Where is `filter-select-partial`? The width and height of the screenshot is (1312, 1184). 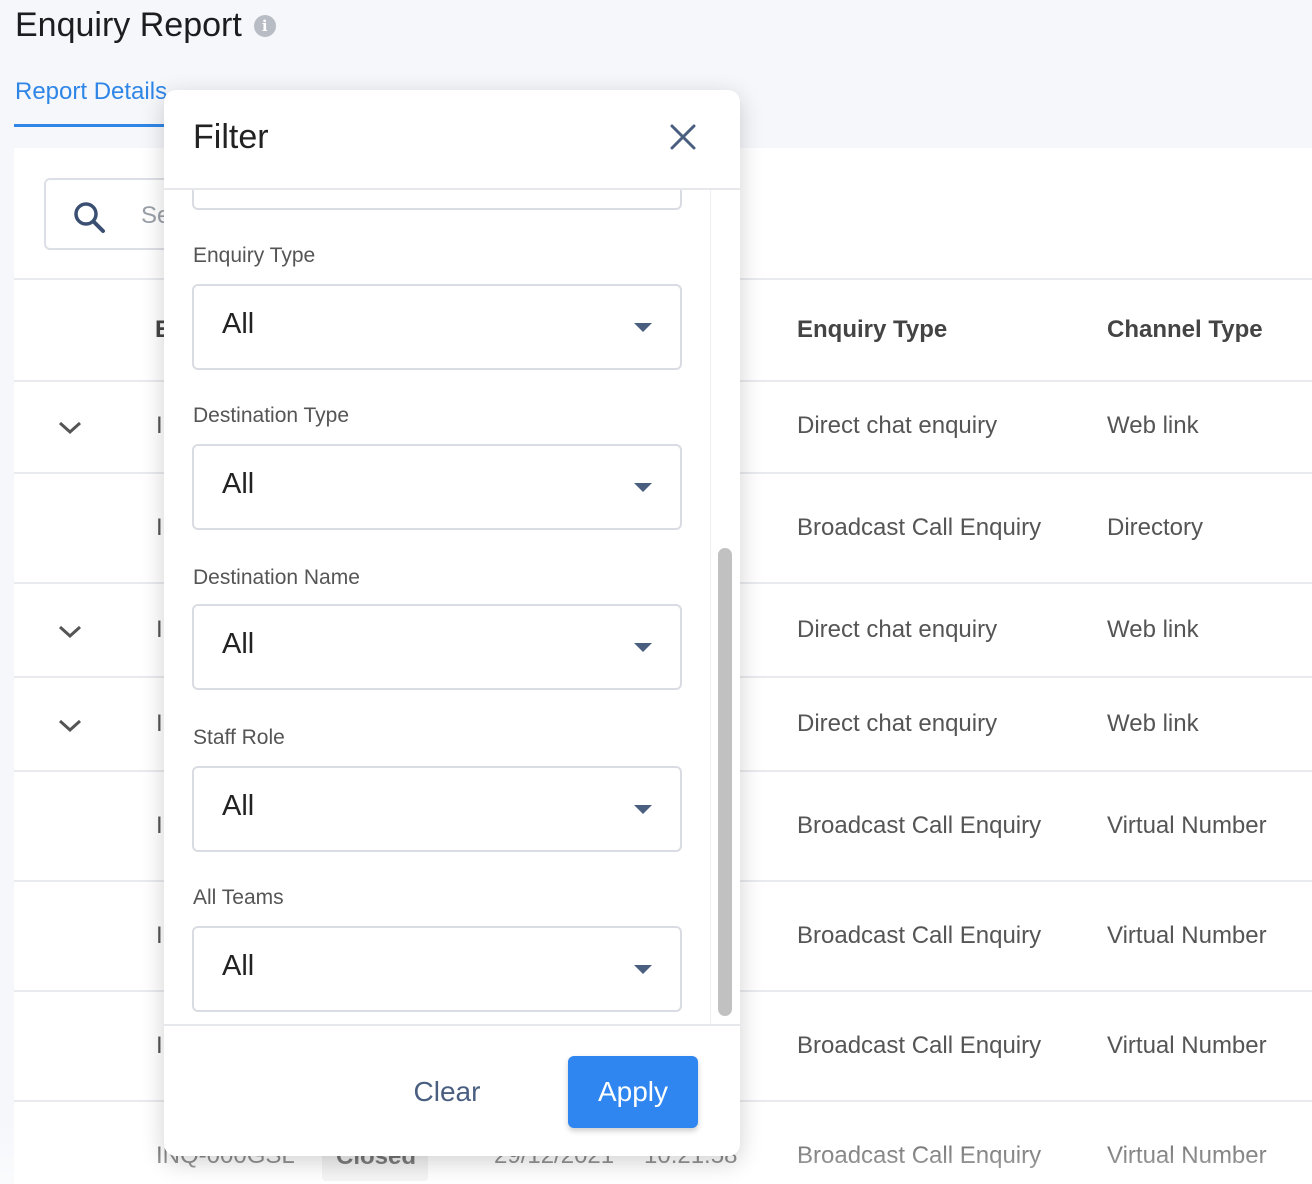
filter-select-partial is located at coordinates (437, 200).